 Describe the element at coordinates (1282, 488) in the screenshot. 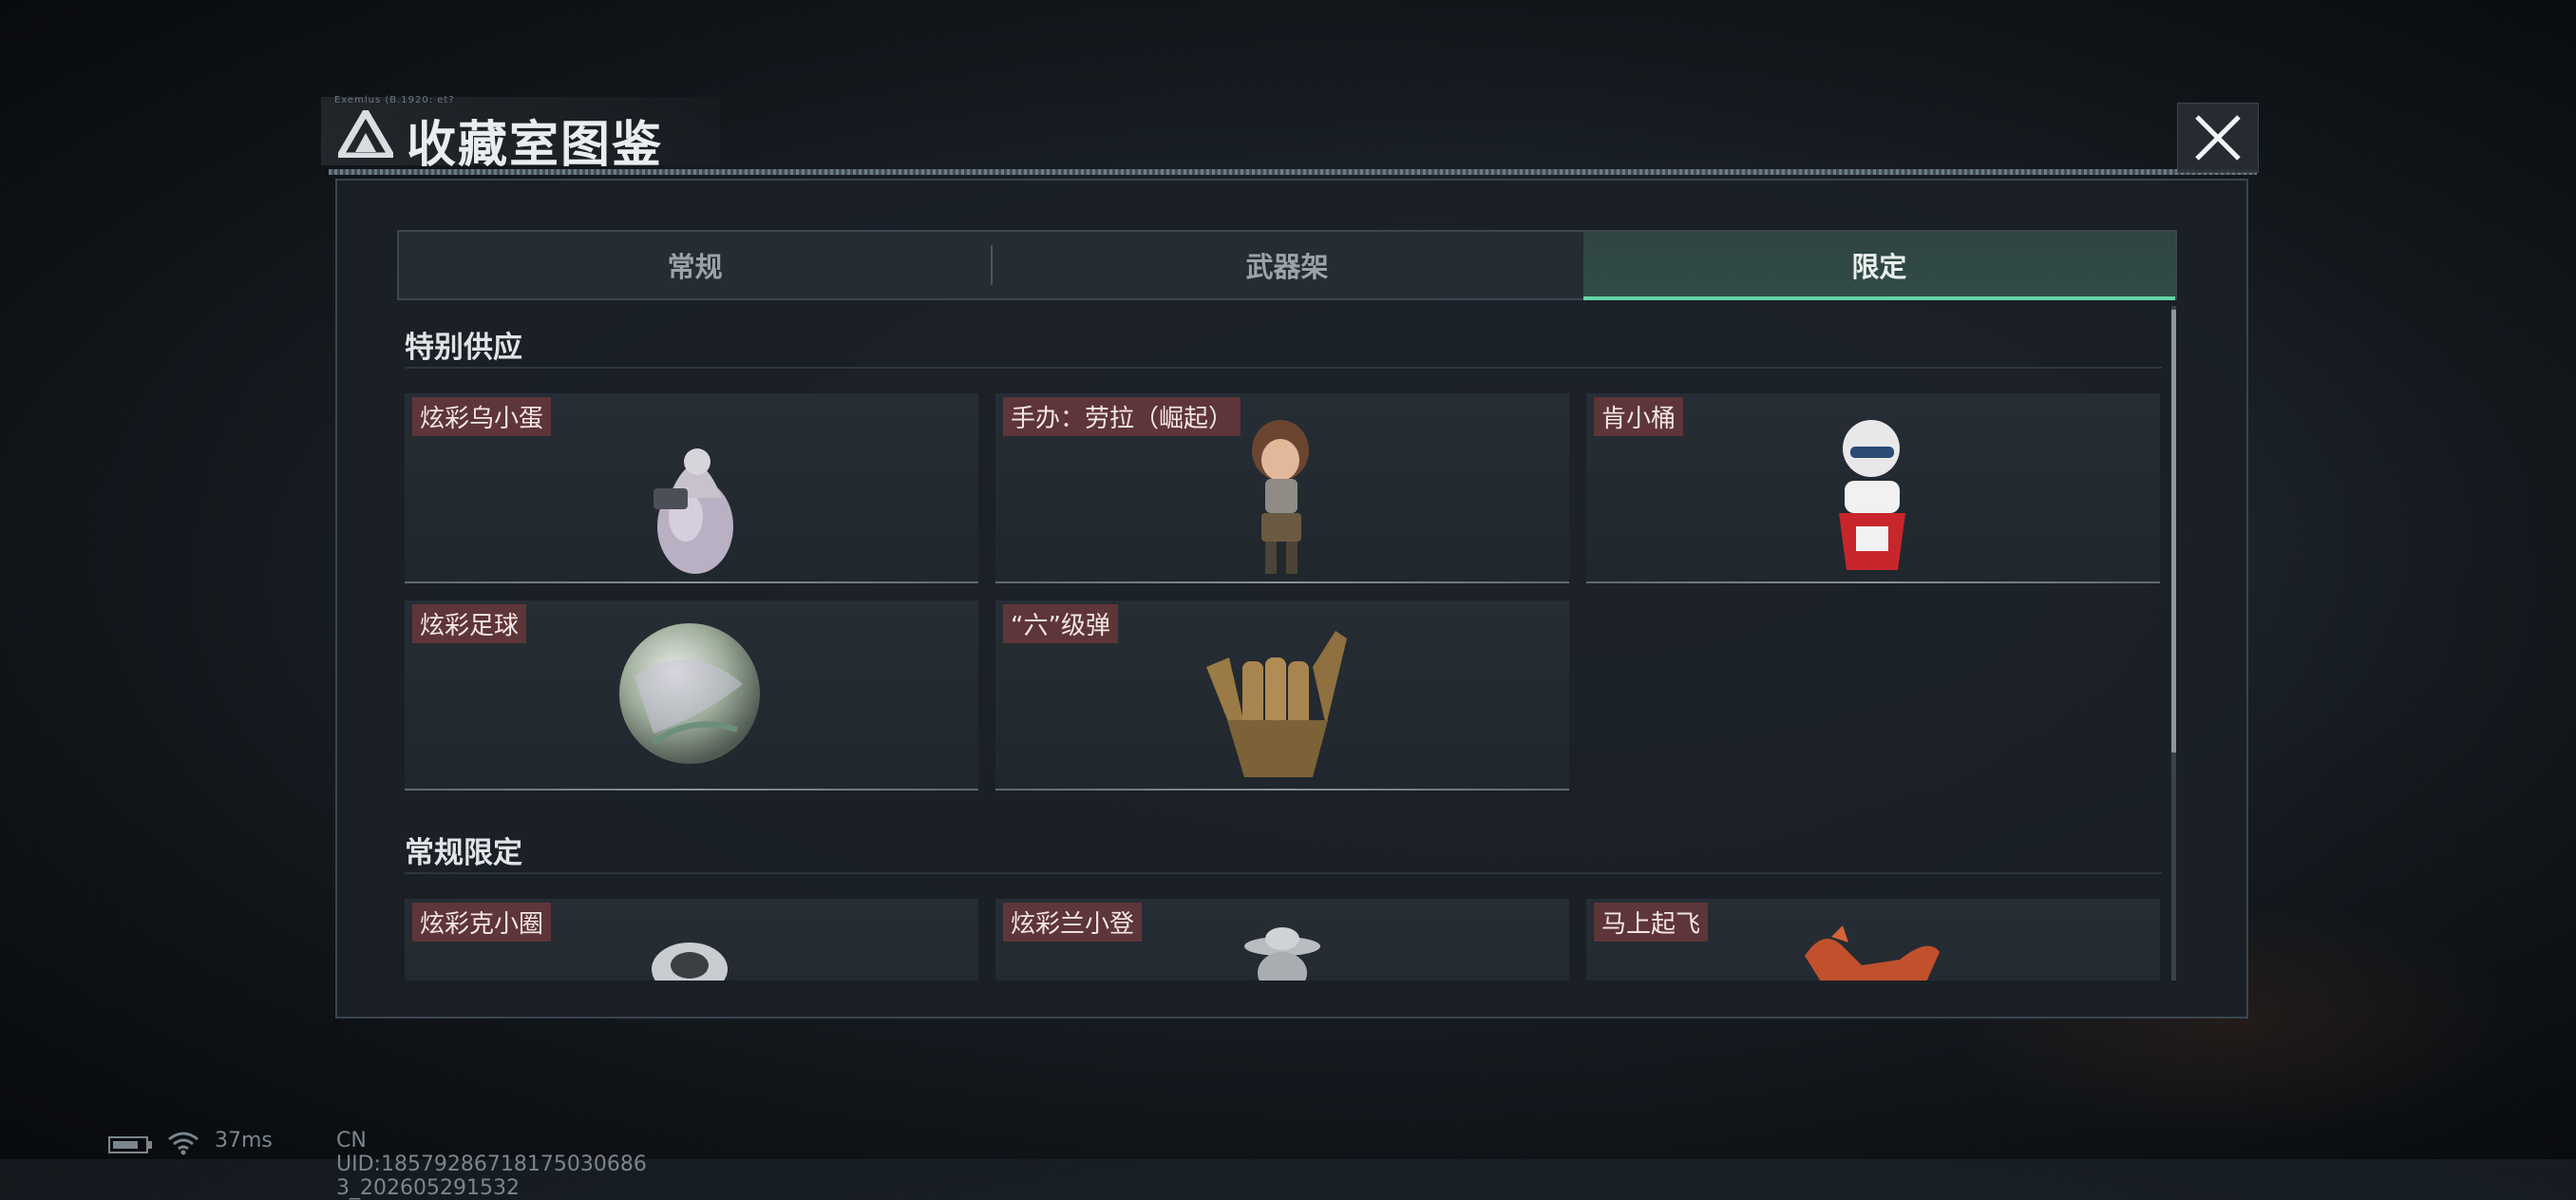

I see `collection-item: 手办：劳拉（崛起）` at that location.